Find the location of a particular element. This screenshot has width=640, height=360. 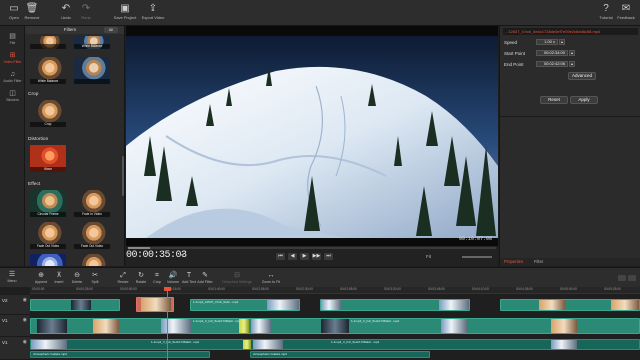

panel-divider is located at coordinates (570, 116).